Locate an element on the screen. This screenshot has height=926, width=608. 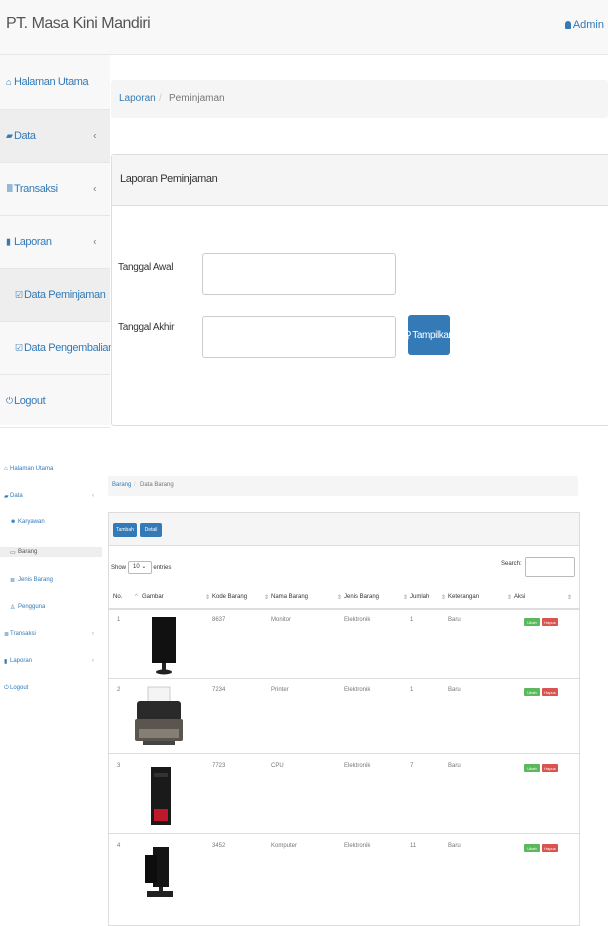
column-header-no: No. is located at coordinates (117, 597).